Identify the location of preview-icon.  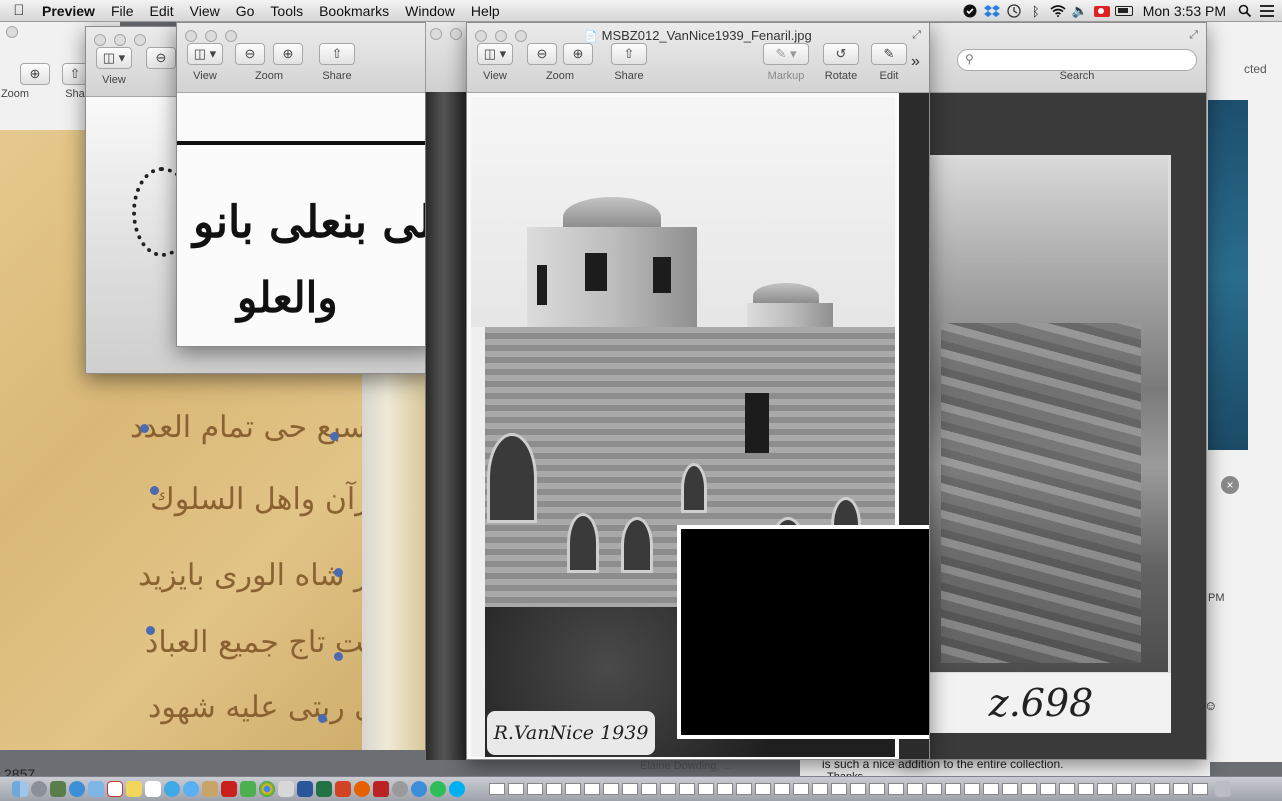
(286, 789).